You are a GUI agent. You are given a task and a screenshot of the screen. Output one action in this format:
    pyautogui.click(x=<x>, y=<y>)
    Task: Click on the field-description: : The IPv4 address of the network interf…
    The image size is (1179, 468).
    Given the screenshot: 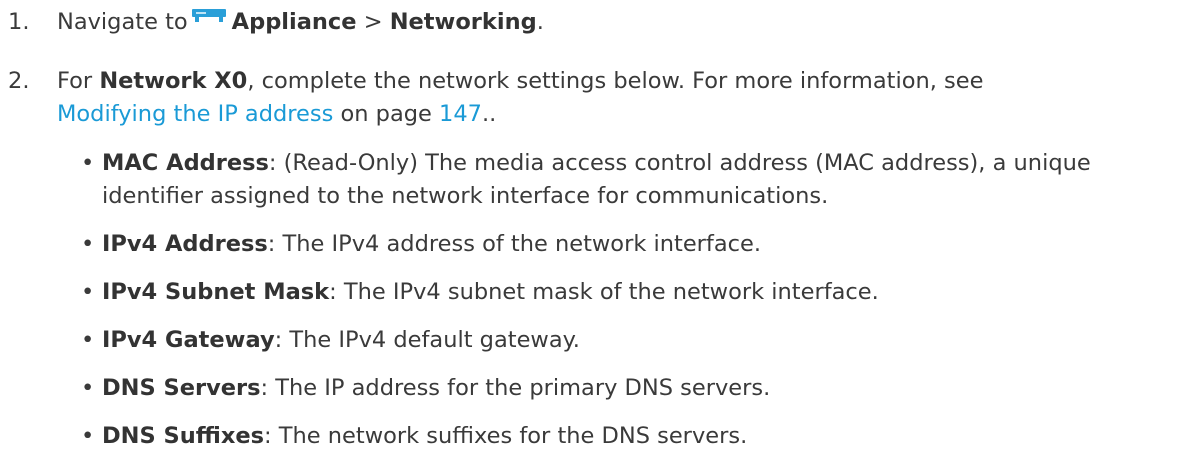 What is the action you would take?
    pyautogui.click(x=514, y=244)
    